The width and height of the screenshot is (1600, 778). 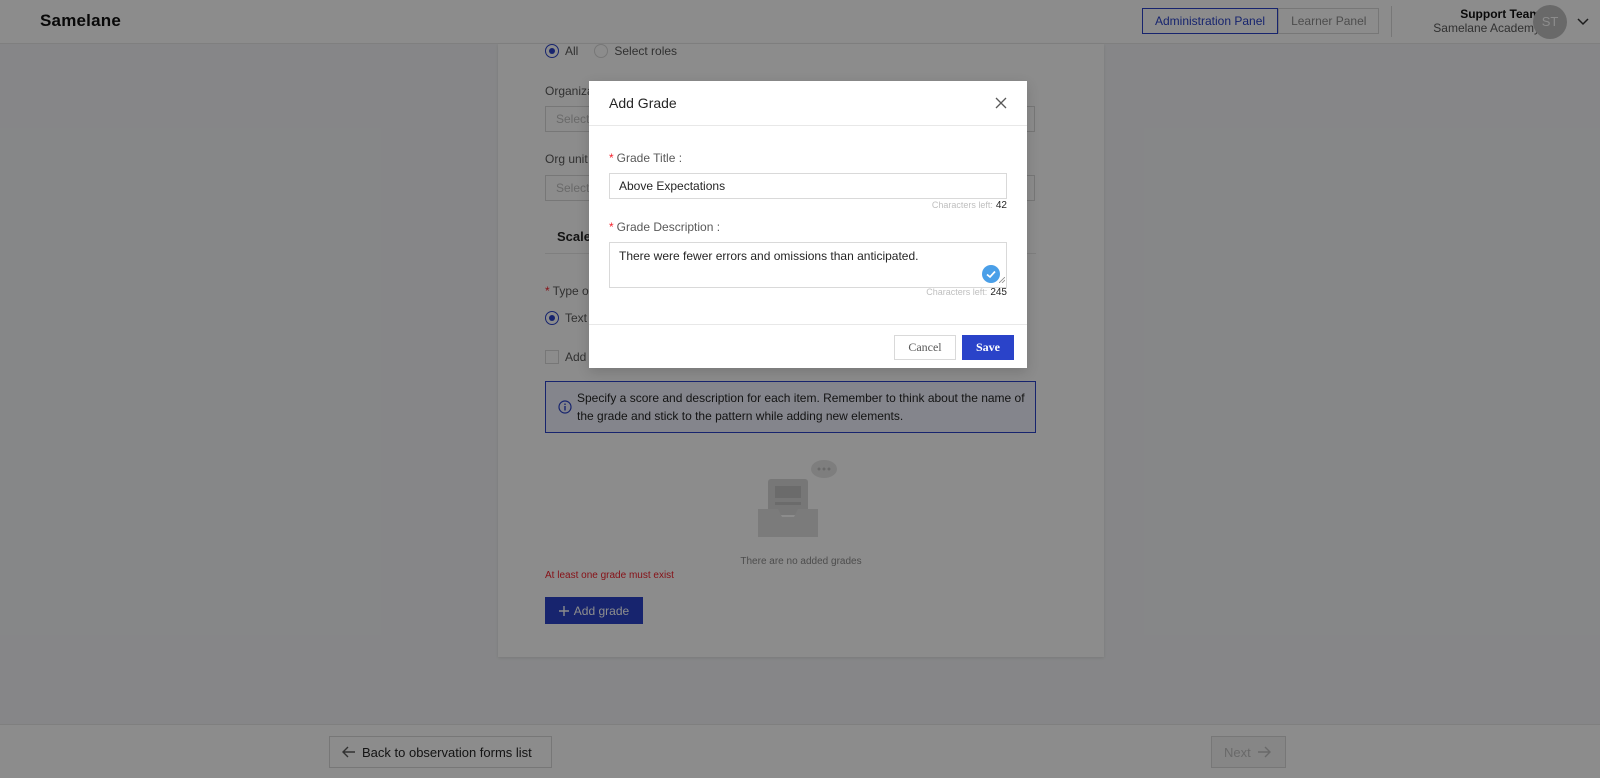 I want to click on grade-description-label-text: Grade Description, so click(x=665, y=227).